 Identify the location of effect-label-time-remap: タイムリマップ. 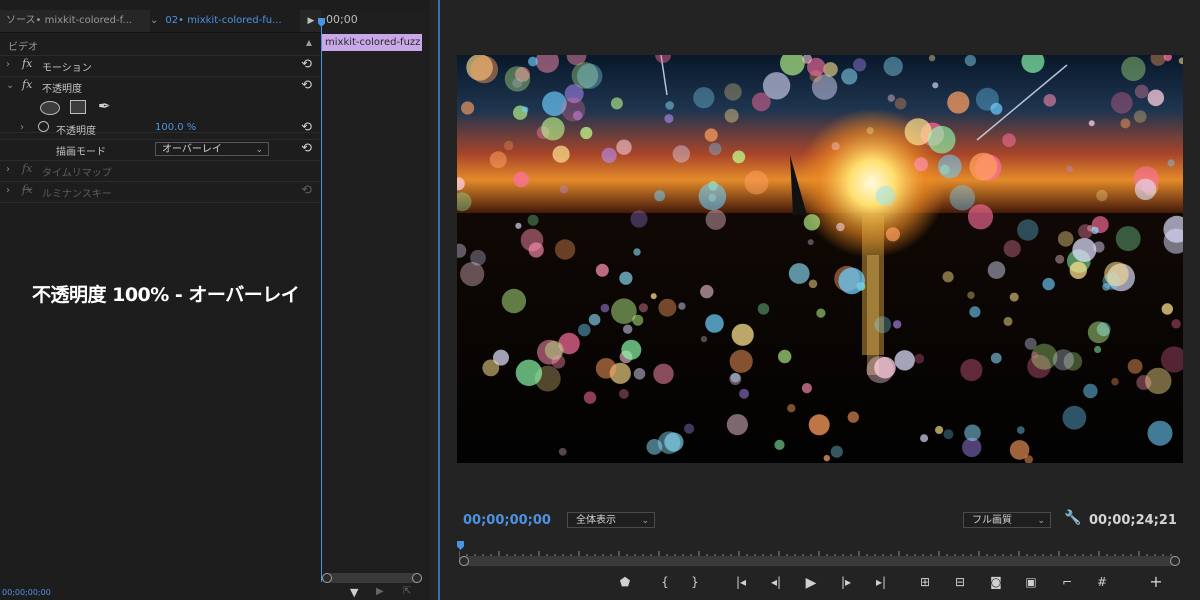
(77, 173).